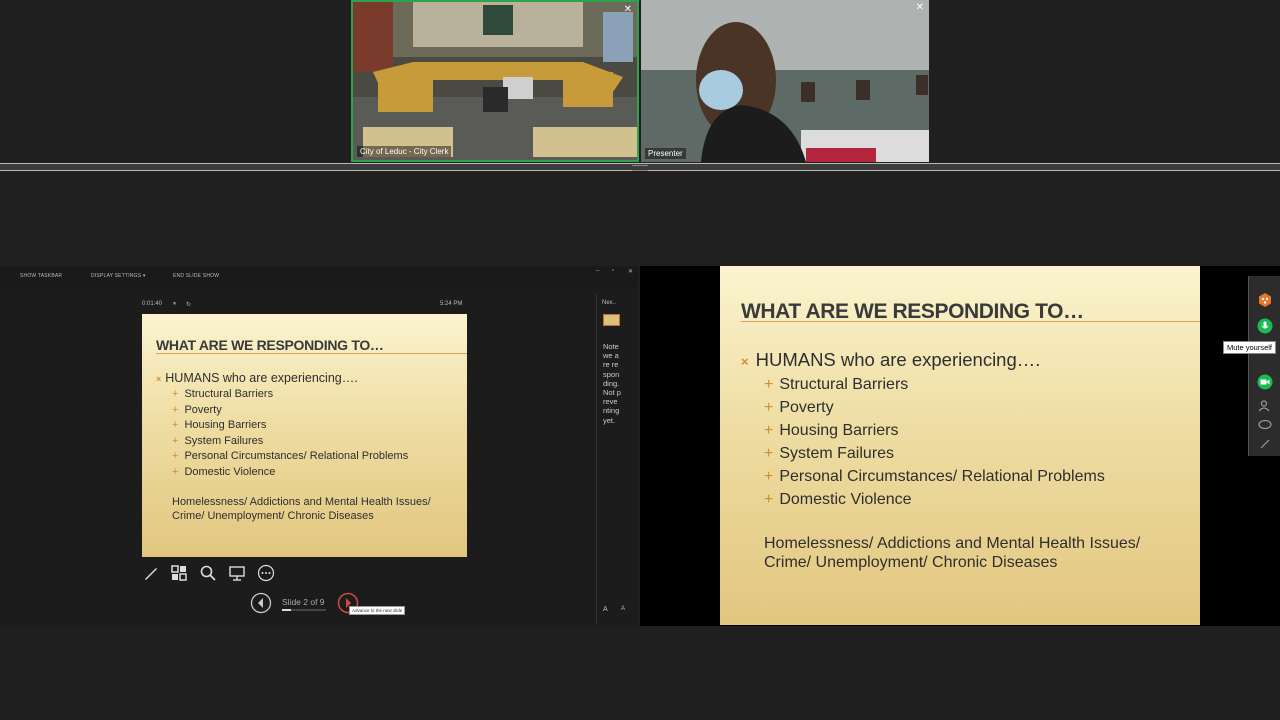 The width and height of the screenshot is (1280, 720). Describe the element at coordinates (304, 610) in the screenshot. I see `slide-progress` at that location.